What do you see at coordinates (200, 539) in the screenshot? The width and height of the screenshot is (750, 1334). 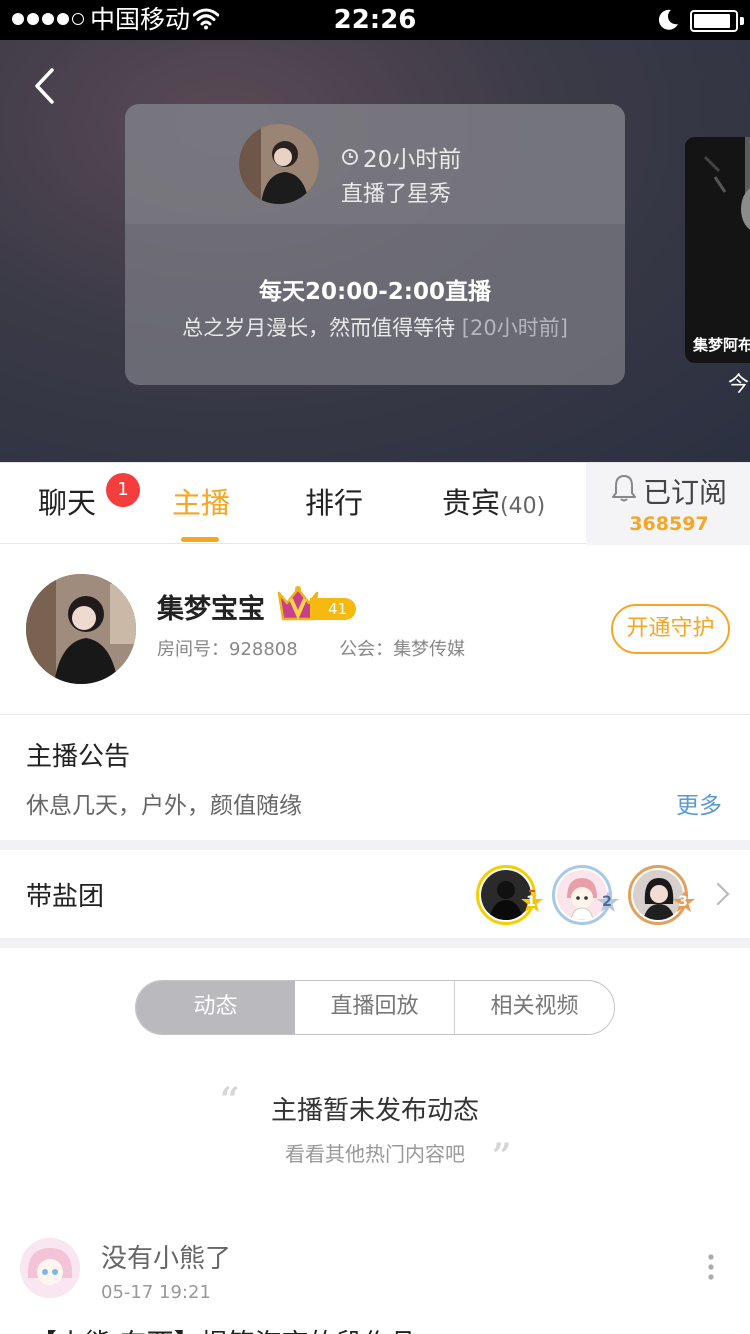 I see `active-tab-indicator` at bounding box center [200, 539].